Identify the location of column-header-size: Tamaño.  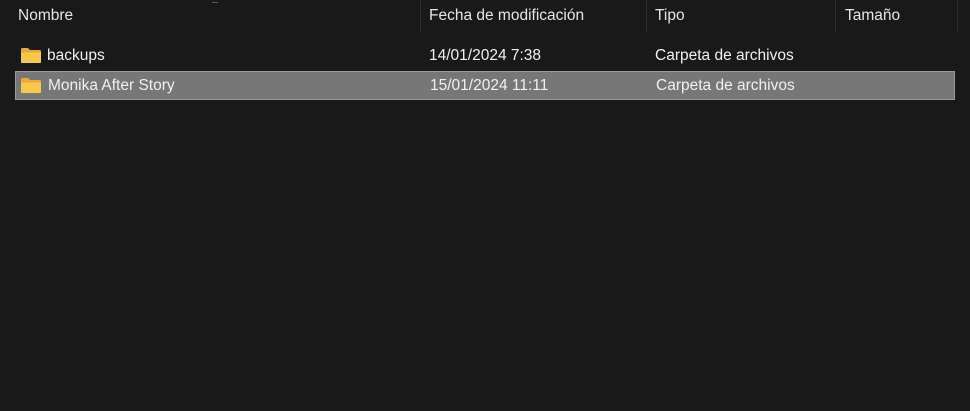
(900, 16).